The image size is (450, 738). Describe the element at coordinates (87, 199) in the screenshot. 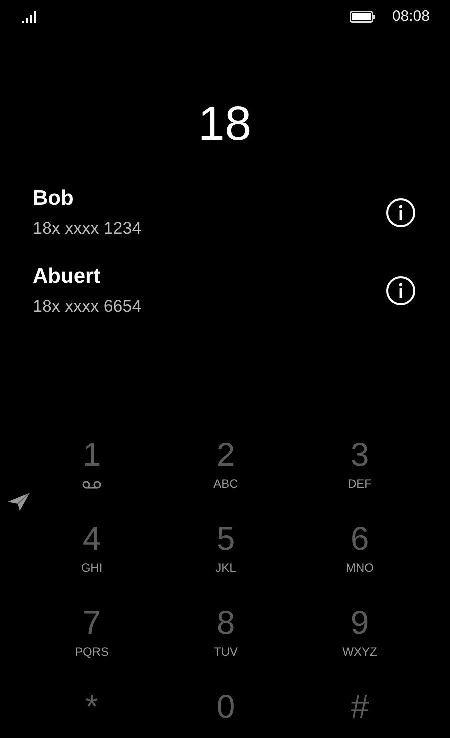

I see `contact-name: Bob` at that location.